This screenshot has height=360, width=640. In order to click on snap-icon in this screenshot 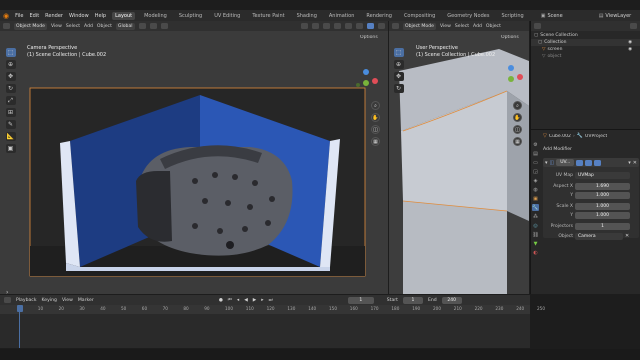, I will do `click(153, 26)`.